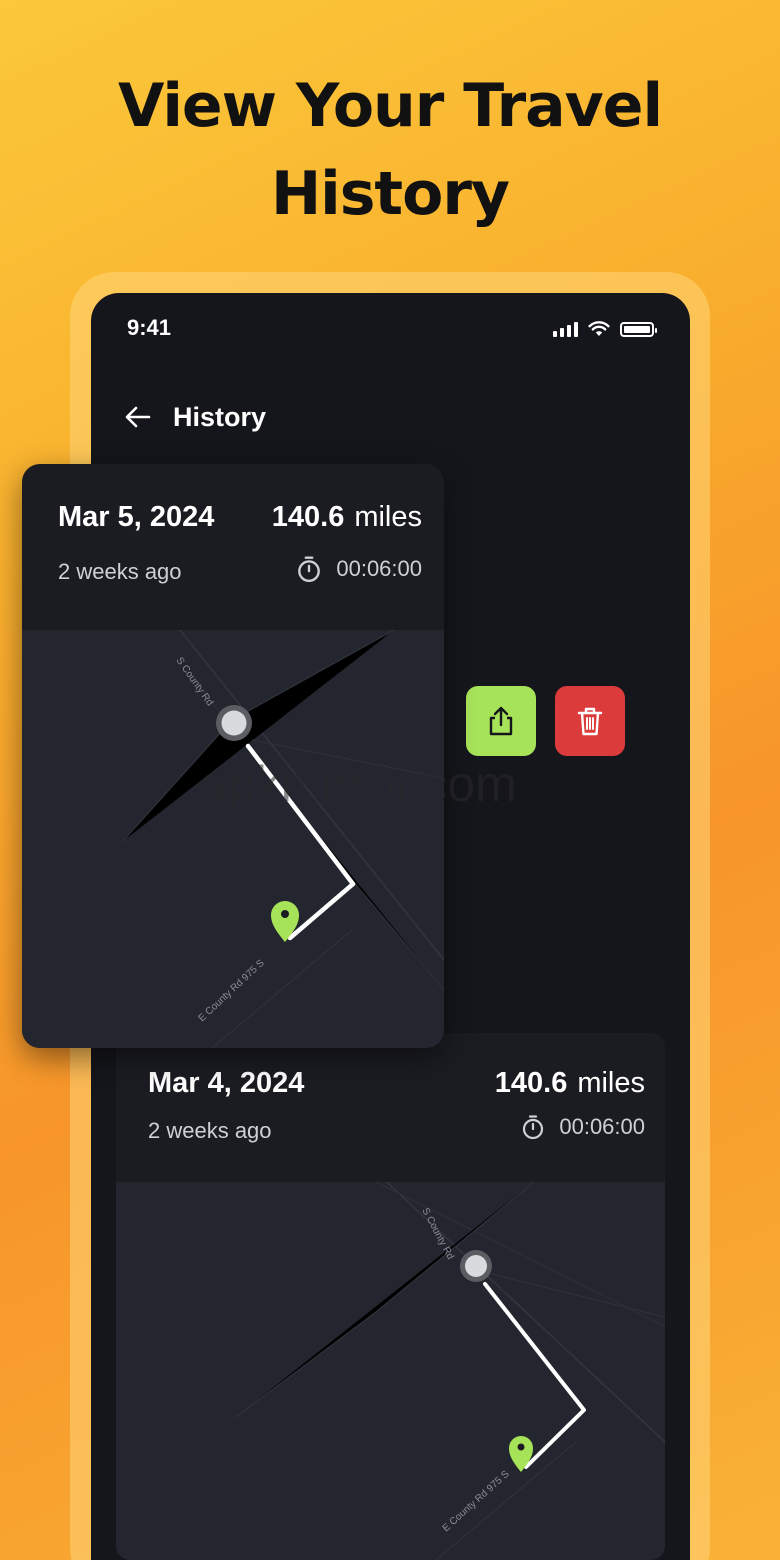 Image resolution: width=780 pixels, height=1560 pixels. Describe the element at coordinates (390, 150) in the screenshot. I see `headline: View Your Travel History` at that location.